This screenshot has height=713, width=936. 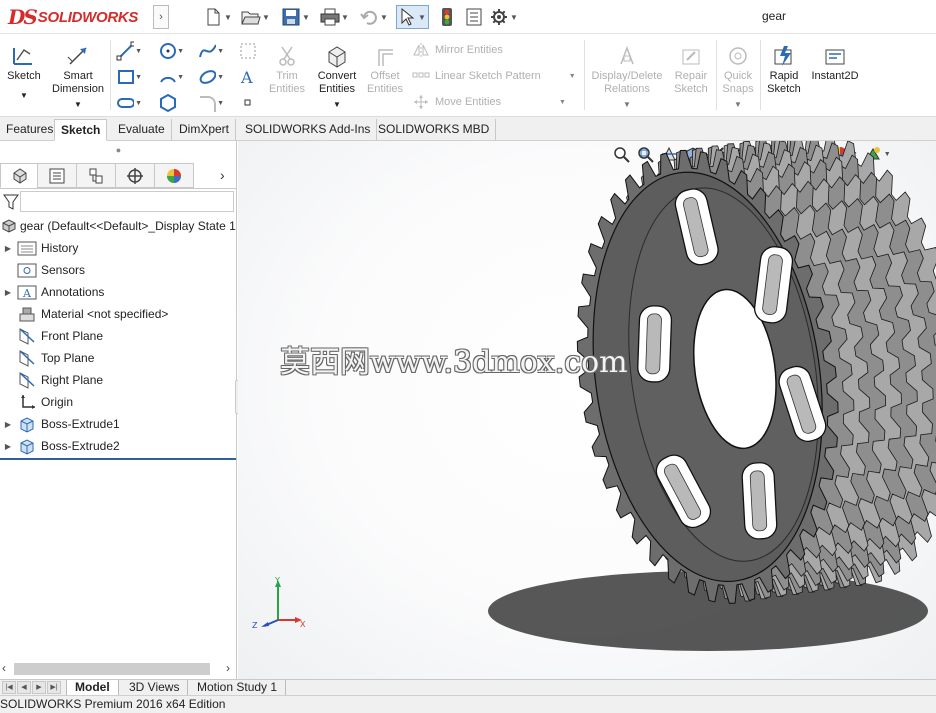 I want to click on first-tab-icon: |◀, so click(x=9, y=687).